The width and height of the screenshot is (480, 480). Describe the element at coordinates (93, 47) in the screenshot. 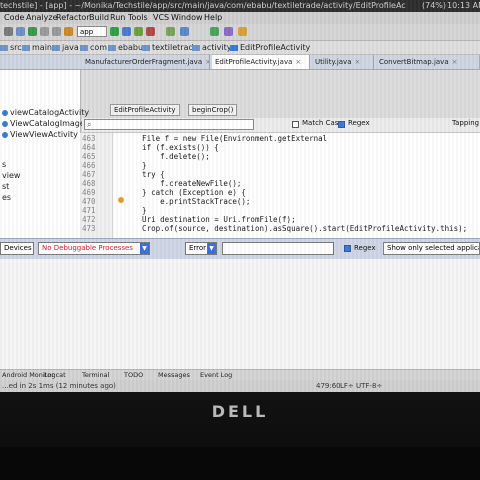

I see `breadcrumb-com: com` at that location.